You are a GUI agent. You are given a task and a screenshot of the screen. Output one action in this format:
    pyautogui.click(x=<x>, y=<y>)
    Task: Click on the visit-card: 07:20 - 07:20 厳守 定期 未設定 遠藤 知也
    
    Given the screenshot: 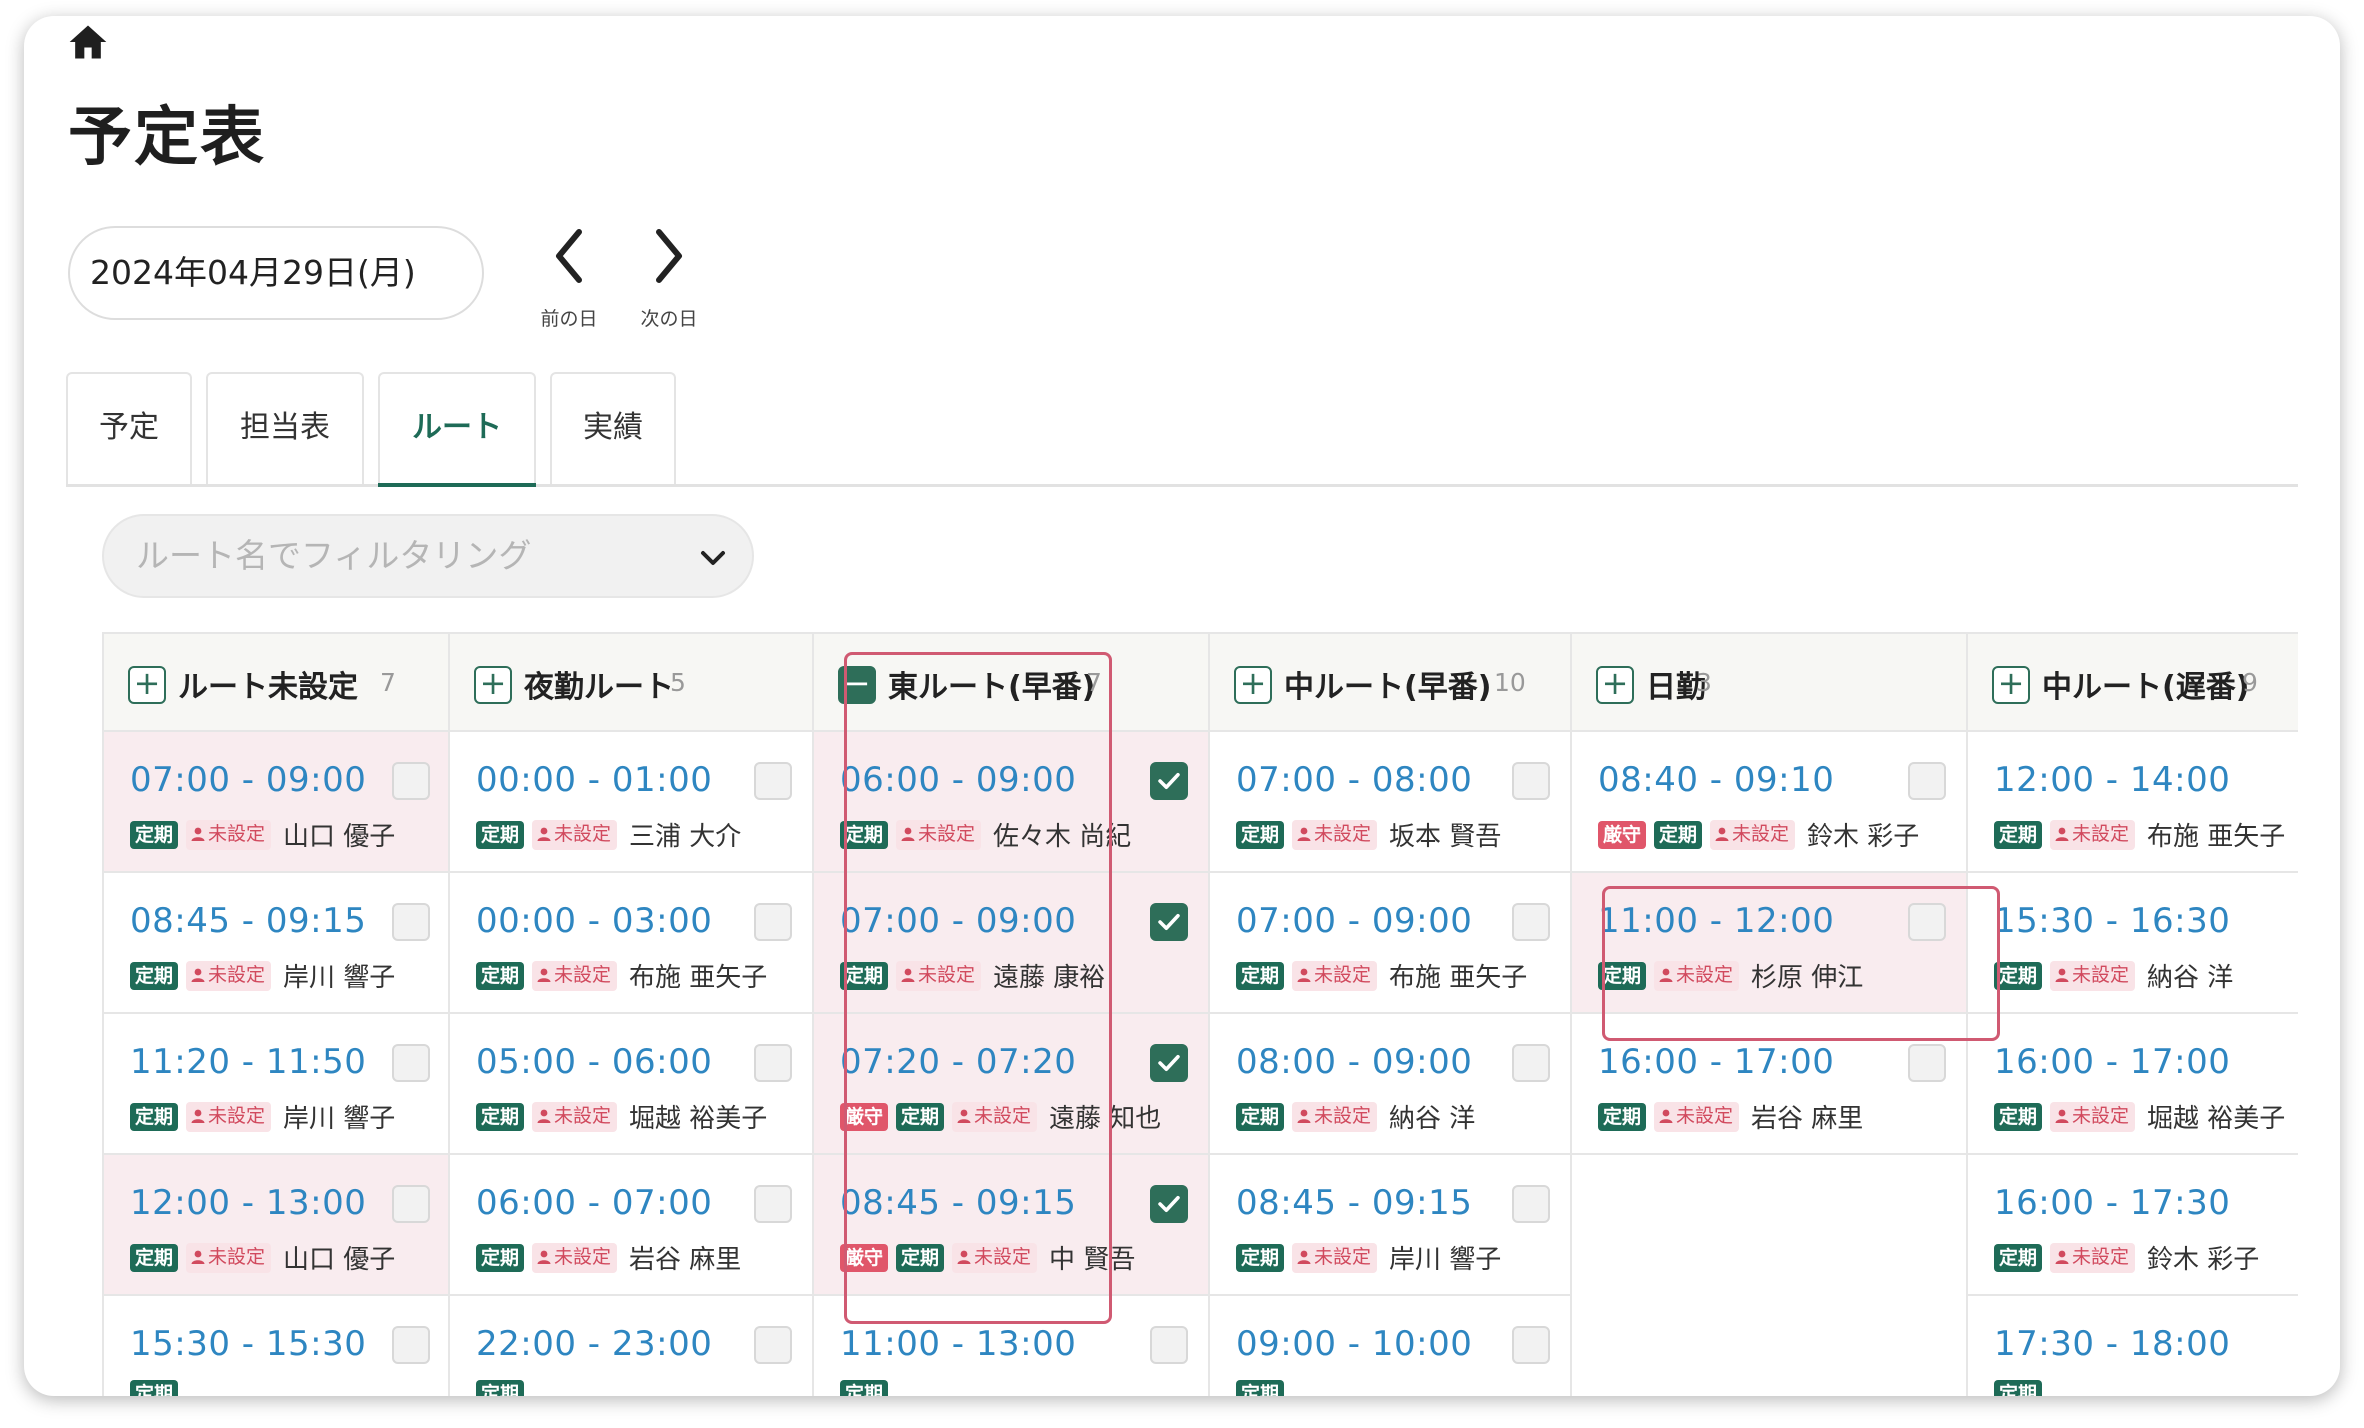 What is the action you would take?
    pyautogui.click(x=1011, y=1084)
    